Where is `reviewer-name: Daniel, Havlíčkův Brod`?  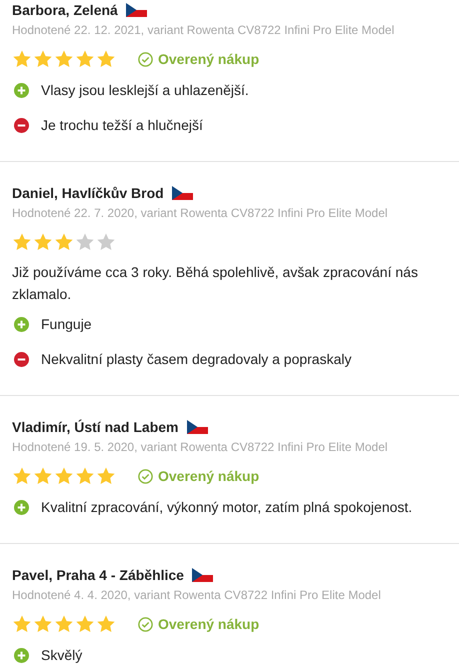 reviewer-name: Daniel, Havlíčkův Brod is located at coordinates (88, 193).